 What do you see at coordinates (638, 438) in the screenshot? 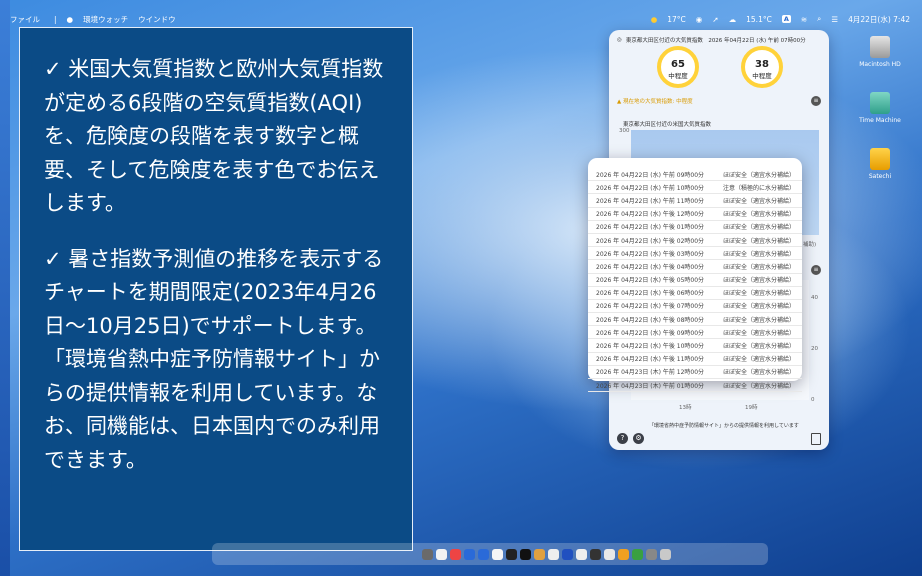
I see `settings-button: ⚙` at bounding box center [638, 438].